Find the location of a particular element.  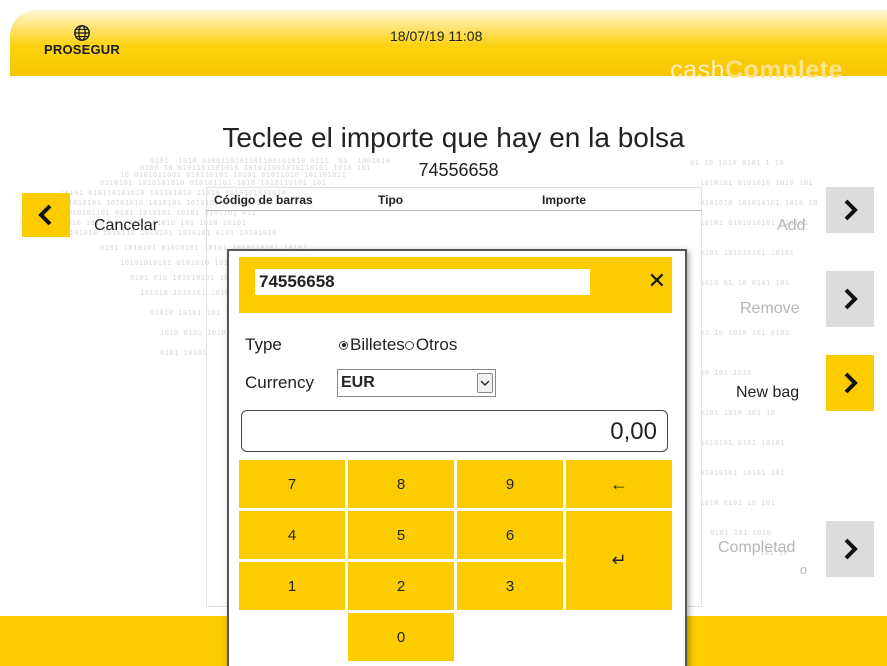

radio-billetes-label: Billetes is located at coordinates (377, 344).